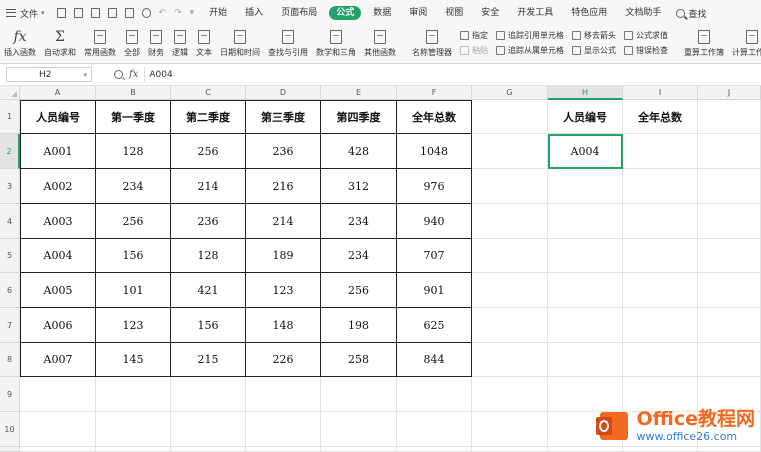 The width and height of the screenshot is (761, 452). Describe the element at coordinates (146, 13) in the screenshot. I see `print-preview-icon` at that location.